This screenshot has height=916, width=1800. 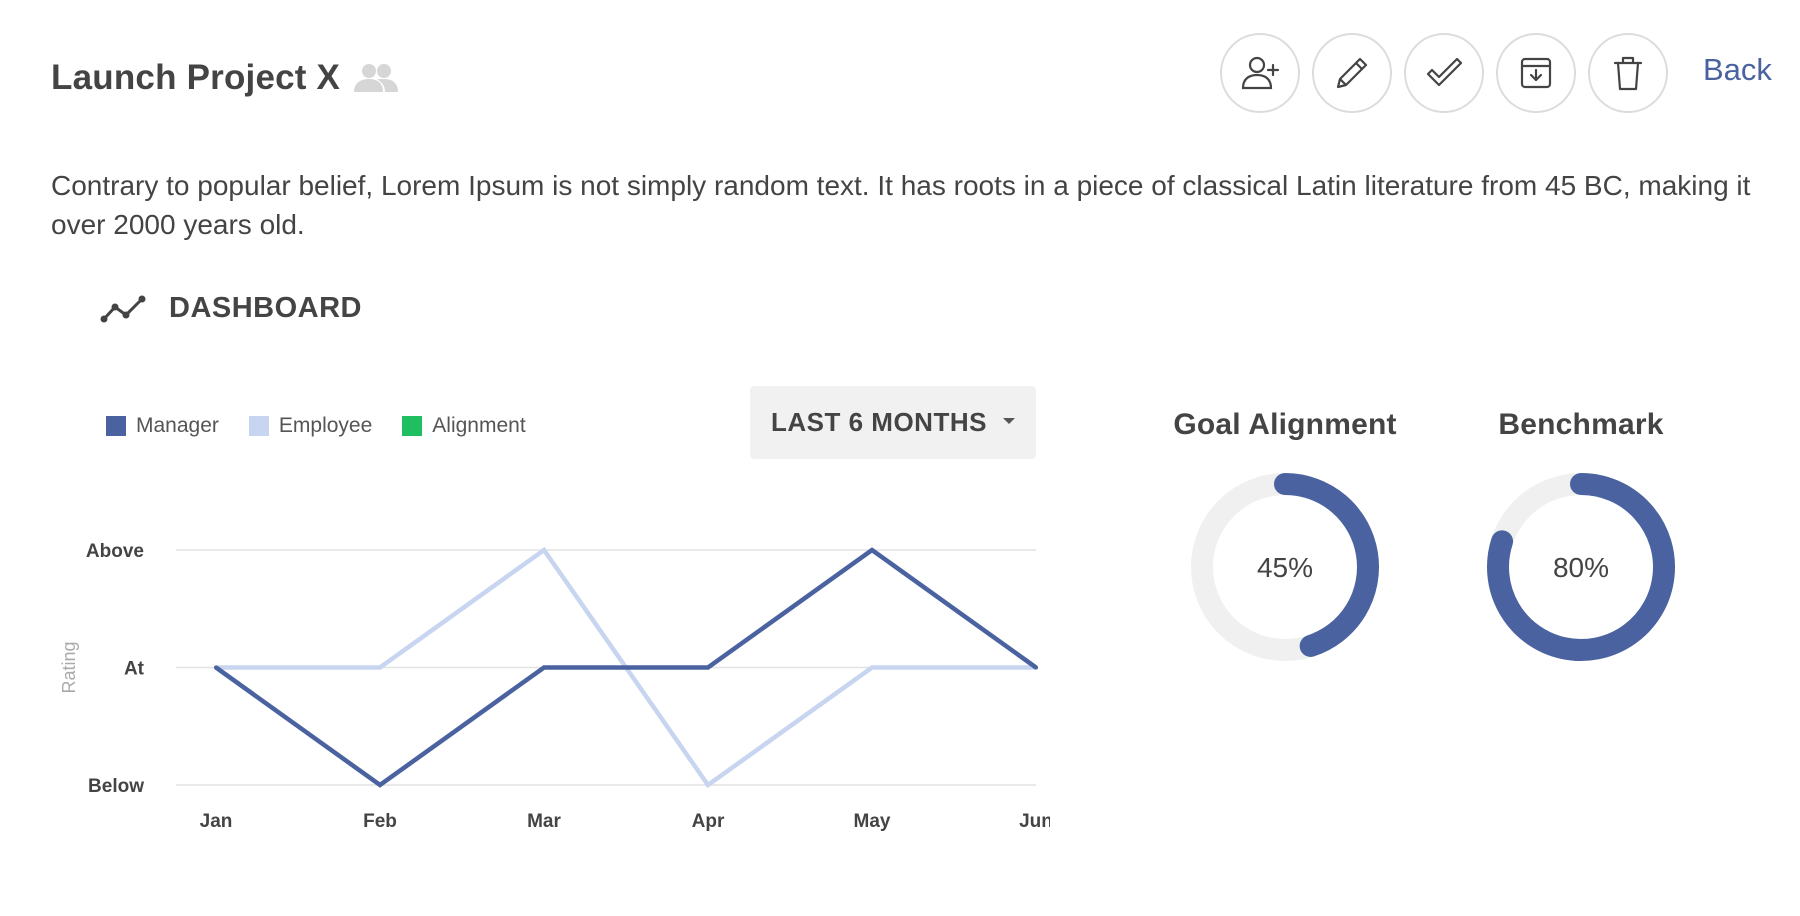 What do you see at coordinates (265, 308) in the screenshot?
I see `dashboard-title: DASHBOARD` at bounding box center [265, 308].